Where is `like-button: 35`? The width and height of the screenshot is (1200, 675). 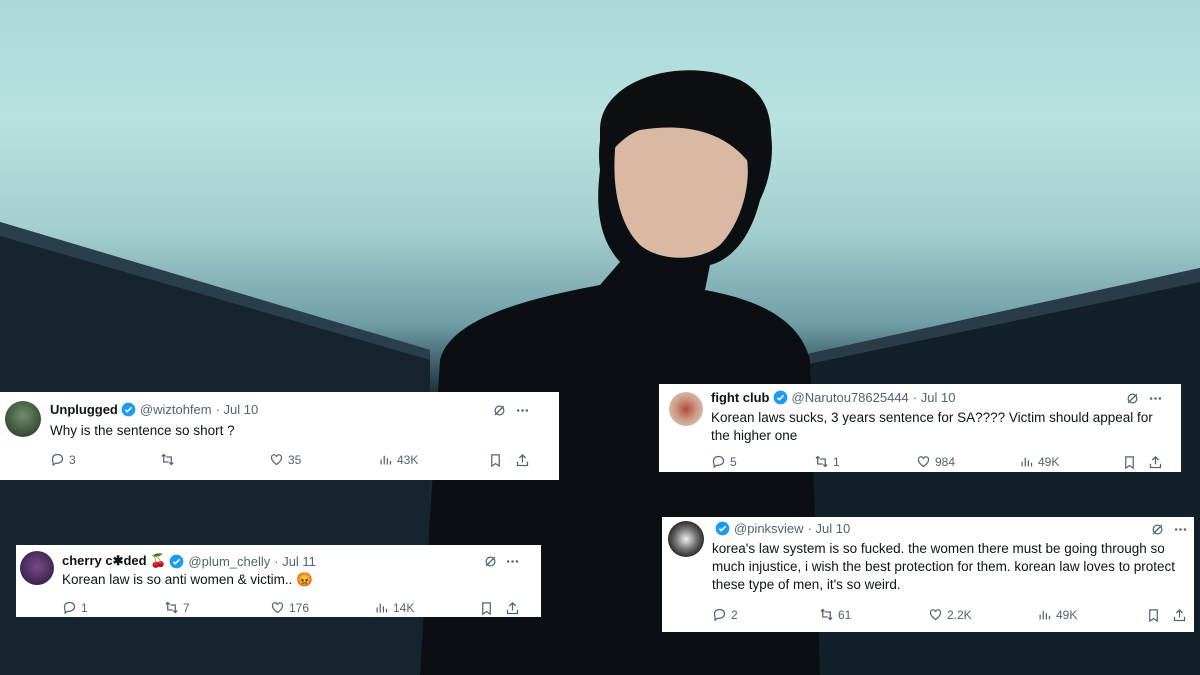 like-button: 35 is located at coordinates (285, 459).